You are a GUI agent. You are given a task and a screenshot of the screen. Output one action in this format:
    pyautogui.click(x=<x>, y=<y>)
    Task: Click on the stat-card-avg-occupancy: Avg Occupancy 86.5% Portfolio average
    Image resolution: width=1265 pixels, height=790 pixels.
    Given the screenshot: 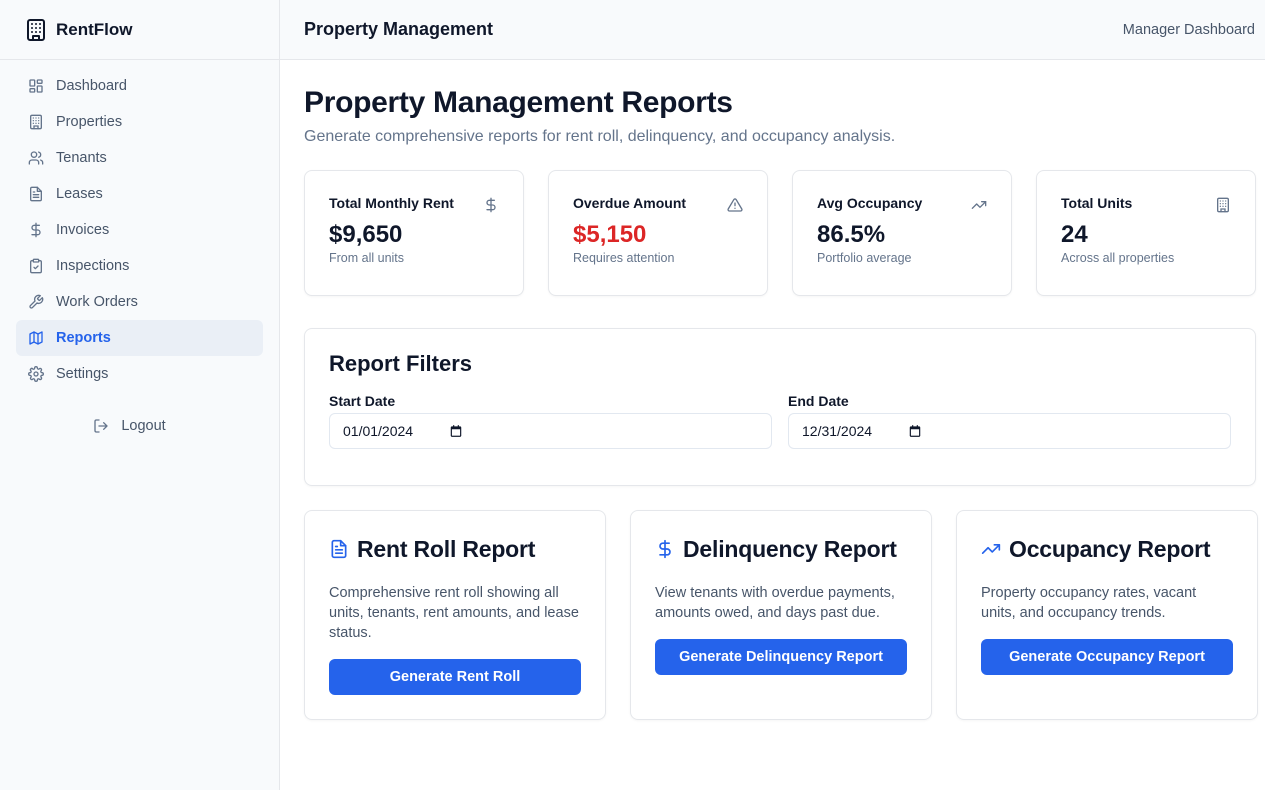 What is the action you would take?
    pyautogui.click(x=902, y=233)
    